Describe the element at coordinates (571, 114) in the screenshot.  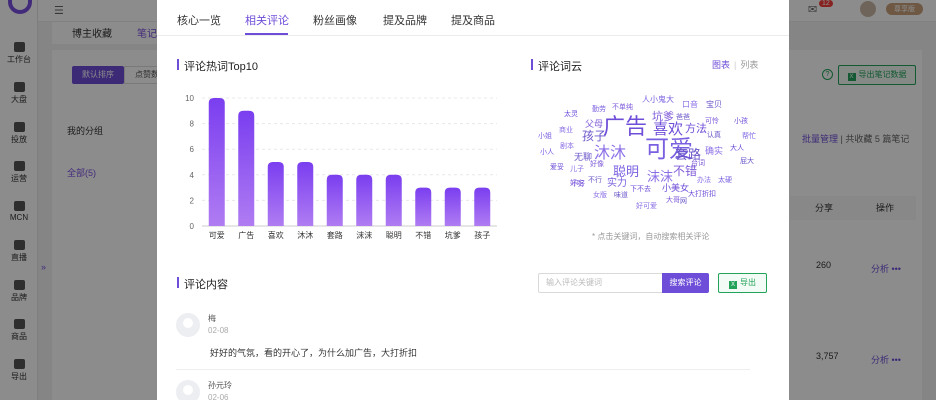
I see `word-cloud-word: 太灵` at that location.